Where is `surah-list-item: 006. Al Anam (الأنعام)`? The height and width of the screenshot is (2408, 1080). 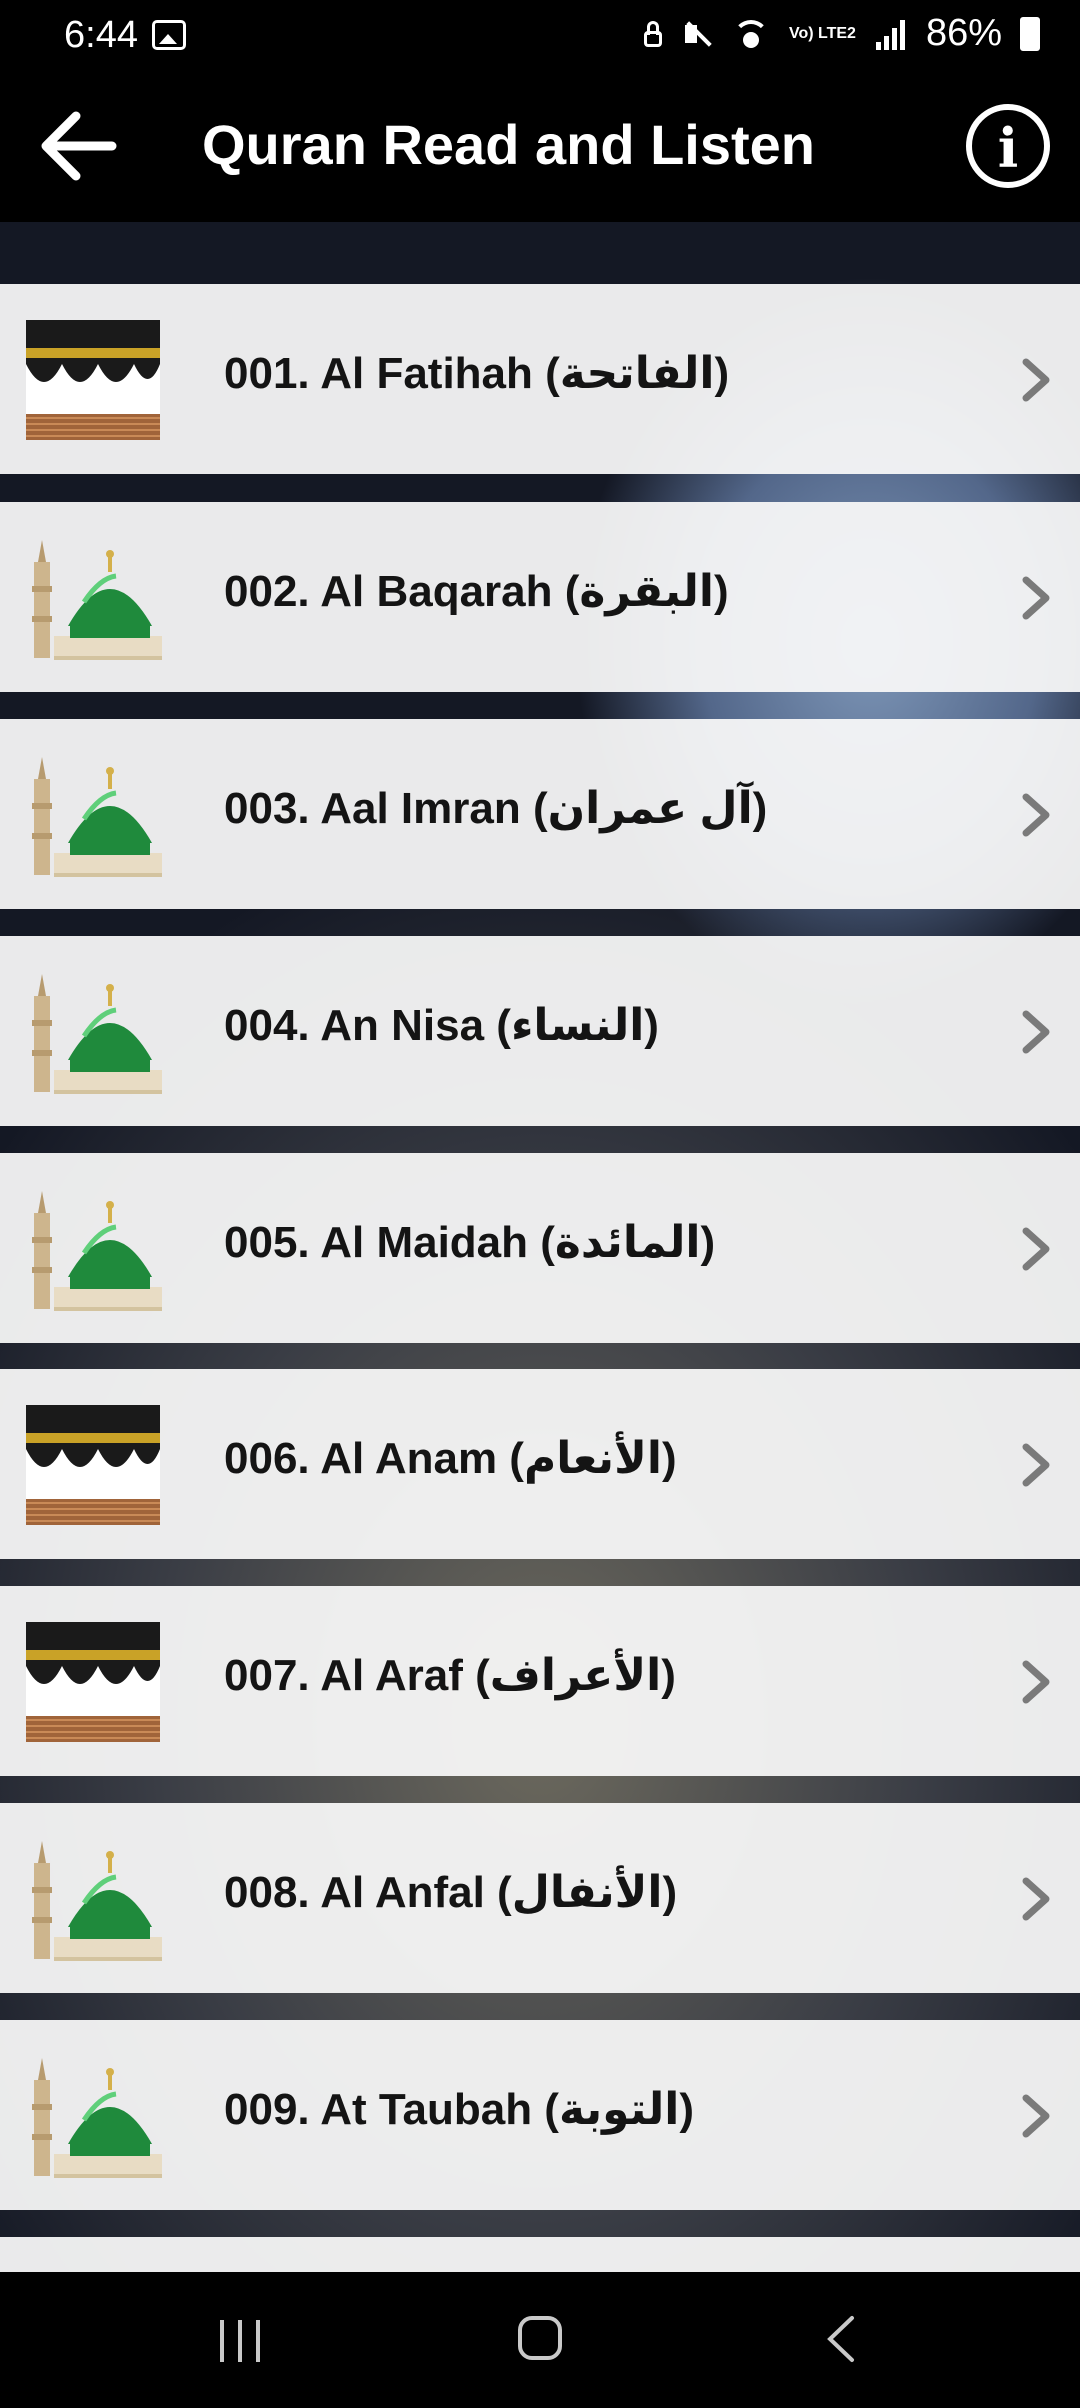 surah-list-item: 006. Al Anam (الأنعام) is located at coordinates (540, 1464).